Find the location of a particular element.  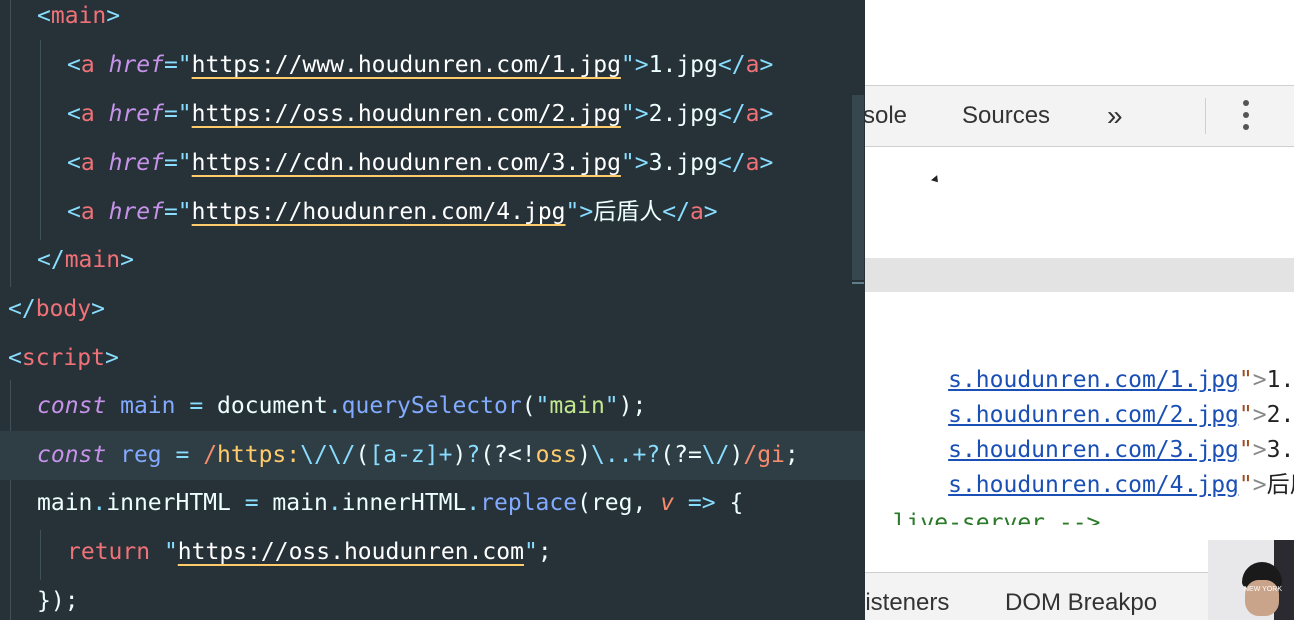

webcam-overlay: NEW YORK is located at coordinates (1251, 580).